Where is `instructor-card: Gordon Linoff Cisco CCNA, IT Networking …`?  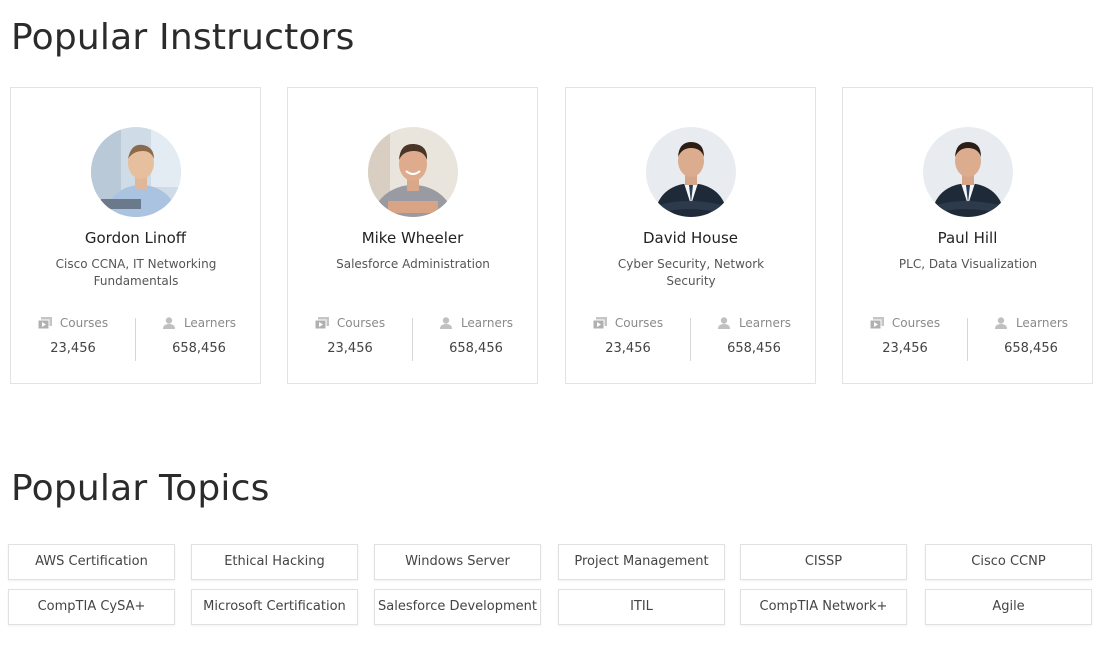
instructor-card: Gordon Linoff Cisco CCNA, IT Networking … is located at coordinates (135, 235).